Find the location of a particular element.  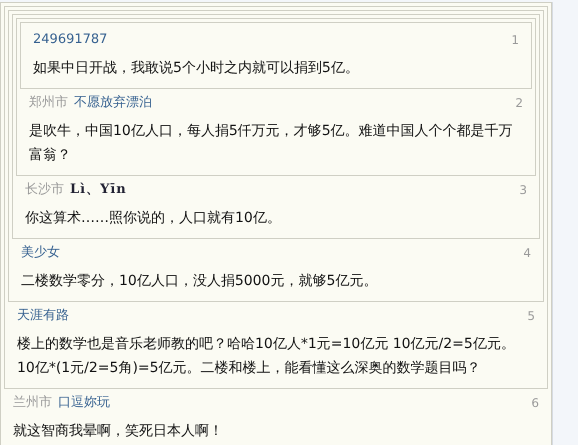

floor-number: 2 is located at coordinates (519, 103).